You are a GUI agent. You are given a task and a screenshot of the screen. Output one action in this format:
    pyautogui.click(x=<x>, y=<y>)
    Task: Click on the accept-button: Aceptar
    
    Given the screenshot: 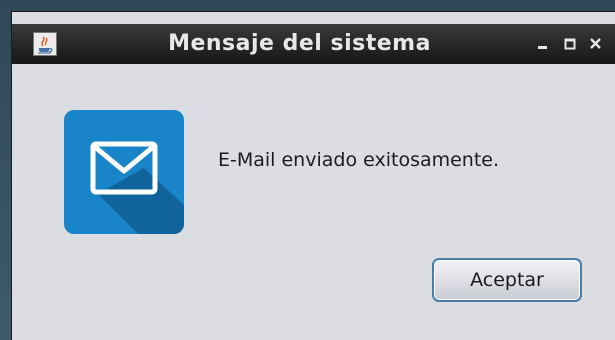 What is the action you would take?
    pyautogui.click(x=507, y=280)
    